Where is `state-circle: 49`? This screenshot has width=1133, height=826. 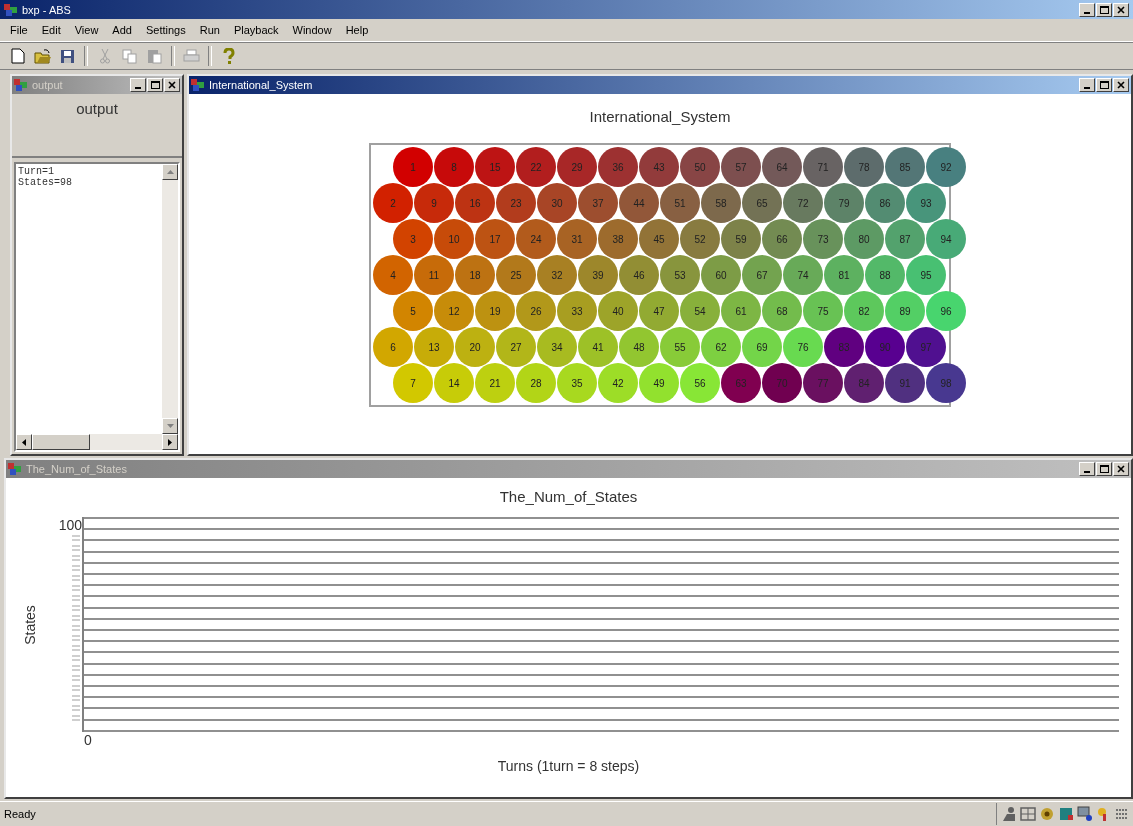 state-circle: 49 is located at coordinates (659, 383).